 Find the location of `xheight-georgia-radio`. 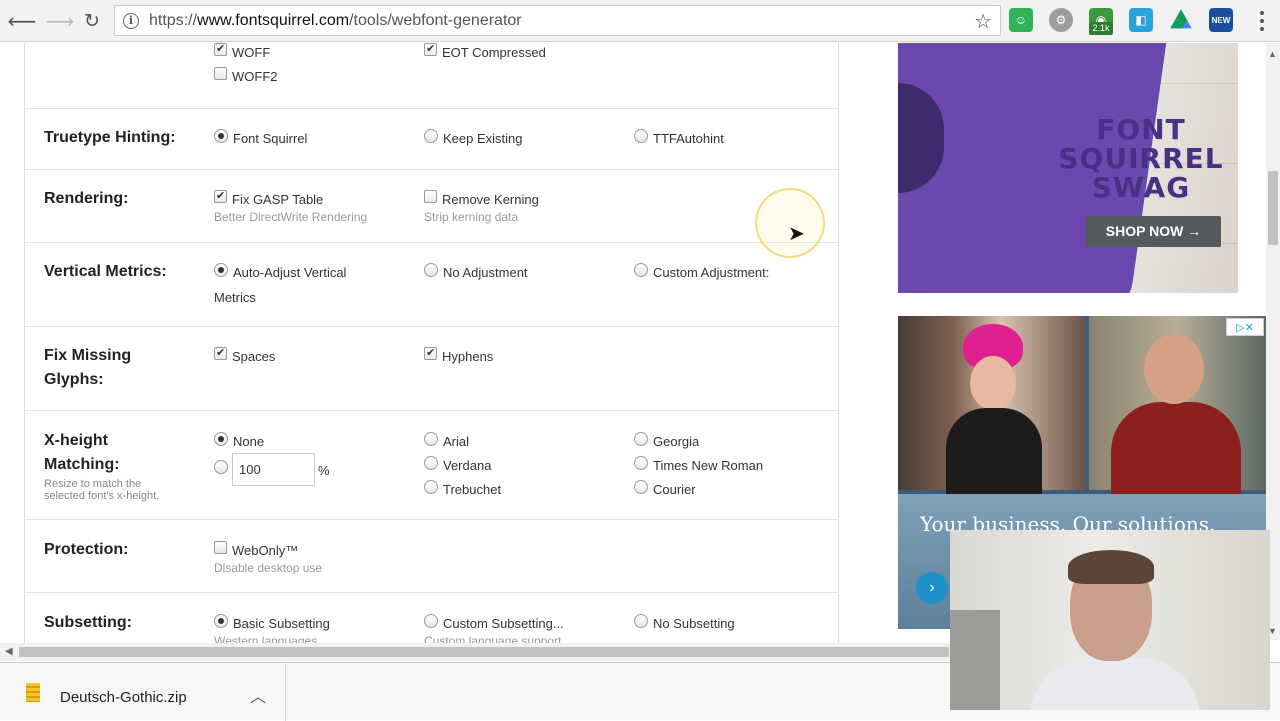

xheight-georgia-radio is located at coordinates (641, 439).